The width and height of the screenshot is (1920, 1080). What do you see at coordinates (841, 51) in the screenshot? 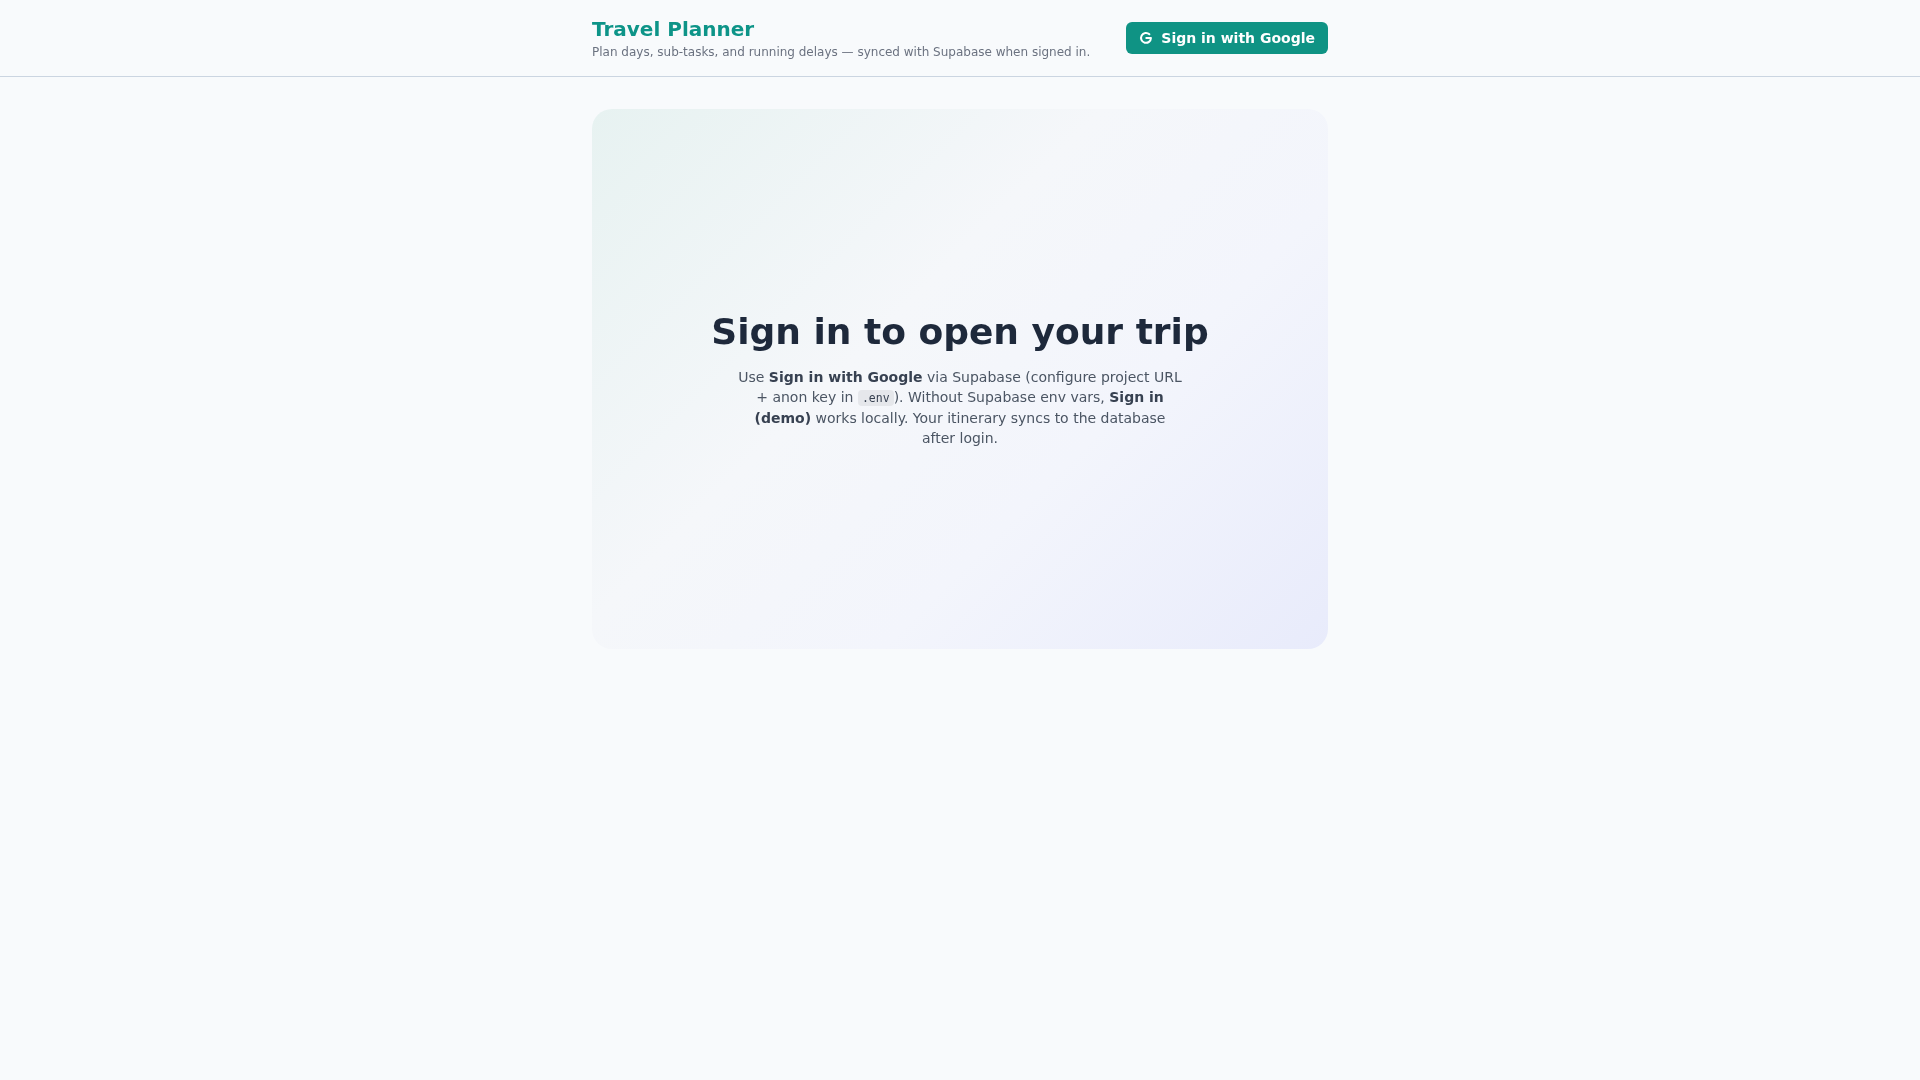
I see `app-subtitle: Plan days, sub-tasks, and running delays — synced with Supabase when signed in.` at bounding box center [841, 51].